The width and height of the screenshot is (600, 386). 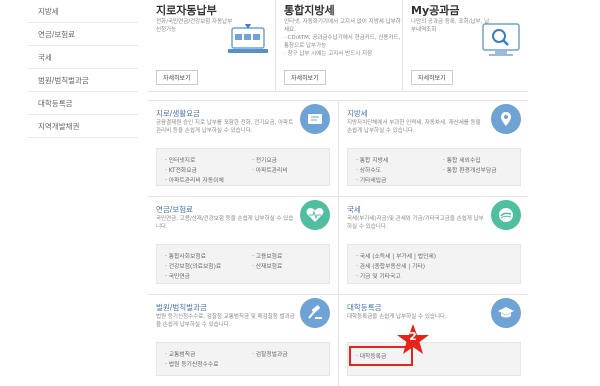 What do you see at coordinates (506, 313) in the screenshot?
I see `graduation-cap-icon` at bounding box center [506, 313].